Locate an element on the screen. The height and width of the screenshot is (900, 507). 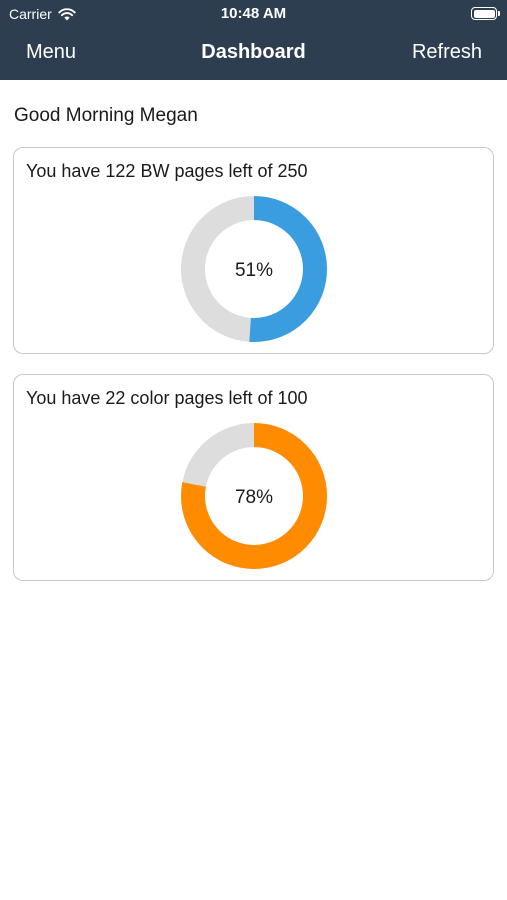
bw-pages-label: You have 122 BW pages left of 250 is located at coordinates (167, 171).